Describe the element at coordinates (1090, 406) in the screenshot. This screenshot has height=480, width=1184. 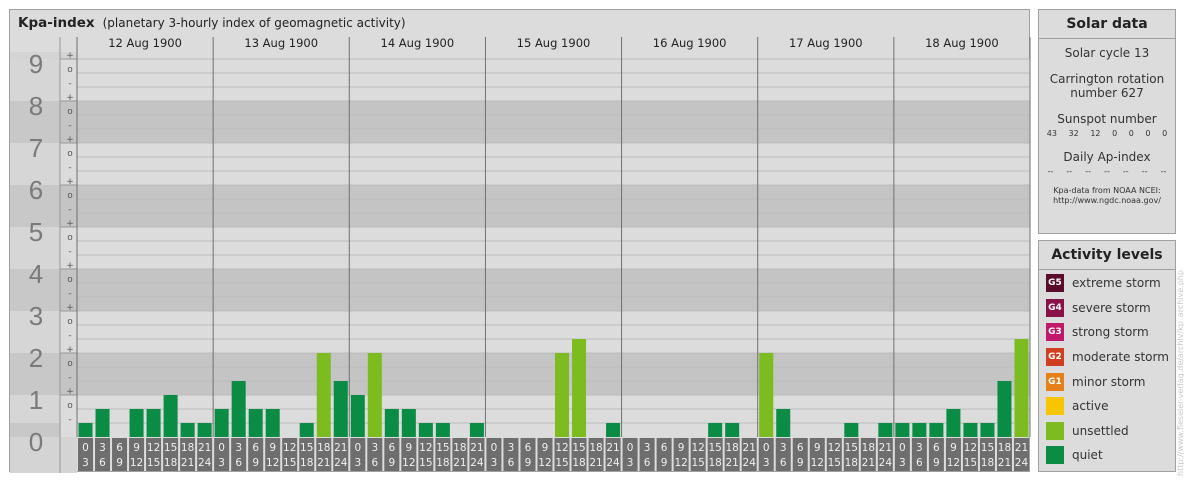
I see `activity-label-5: active` at that location.